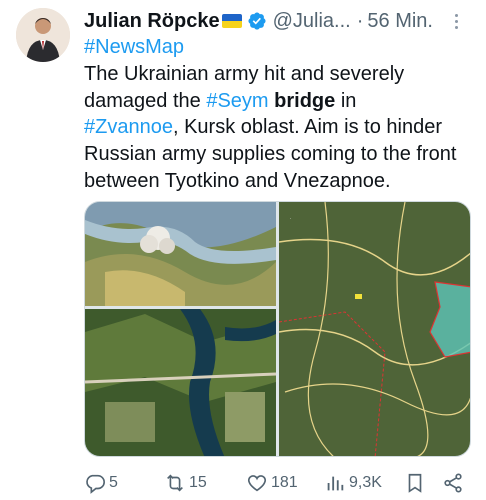 This screenshot has height=500, width=486. I want to click on like-button: 181, so click(272, 483).